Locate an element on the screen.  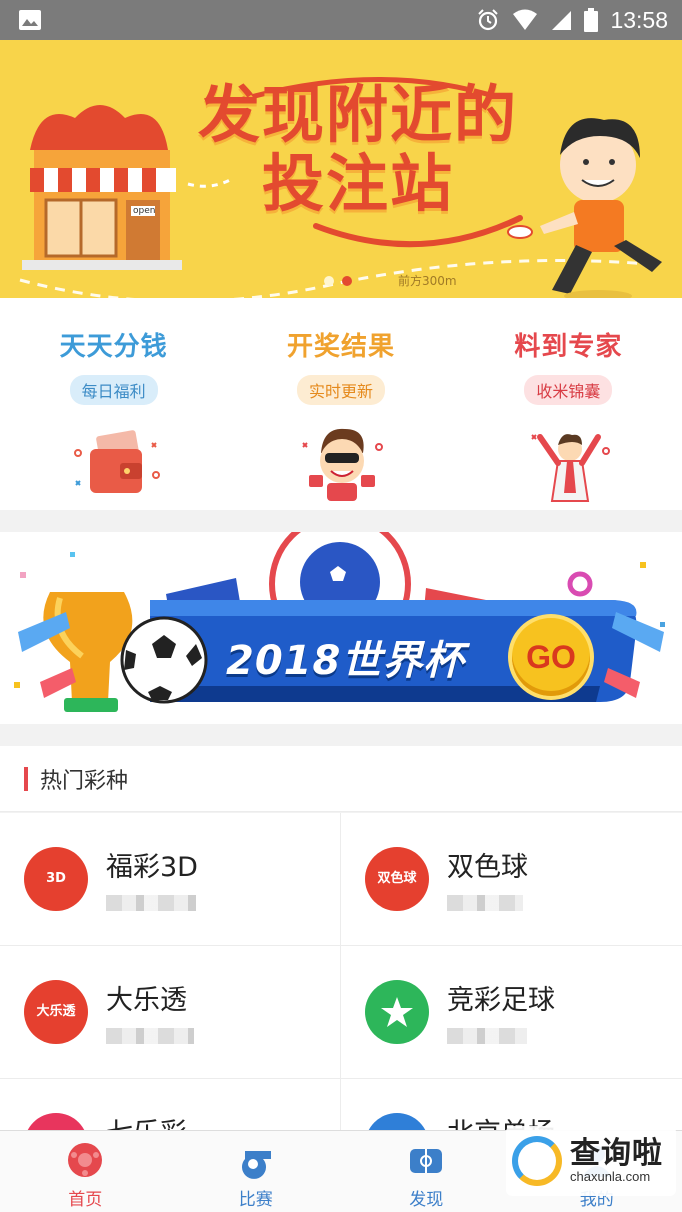
lottery-name: 大乐透 is located at coordinates (146, 1000).